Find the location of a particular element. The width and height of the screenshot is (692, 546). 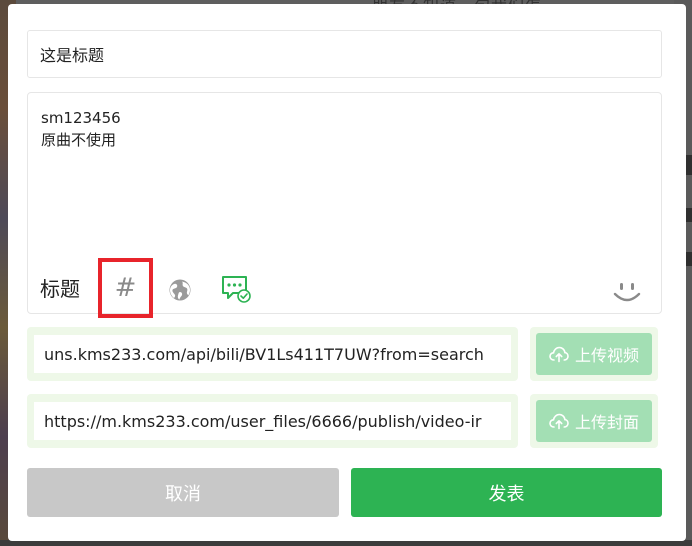

video-url-row is located at coordinates (272, 354).